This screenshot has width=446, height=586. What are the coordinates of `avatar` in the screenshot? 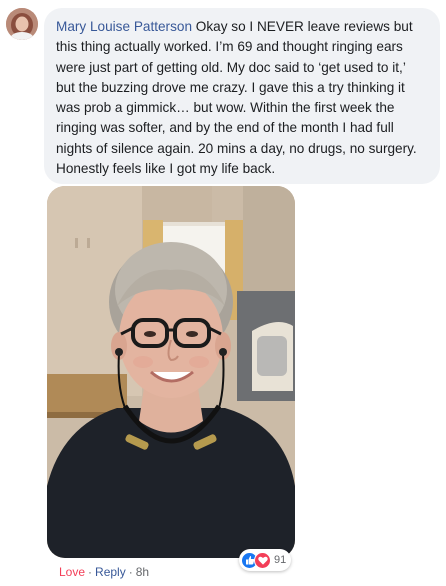 It's located at (22, 24).